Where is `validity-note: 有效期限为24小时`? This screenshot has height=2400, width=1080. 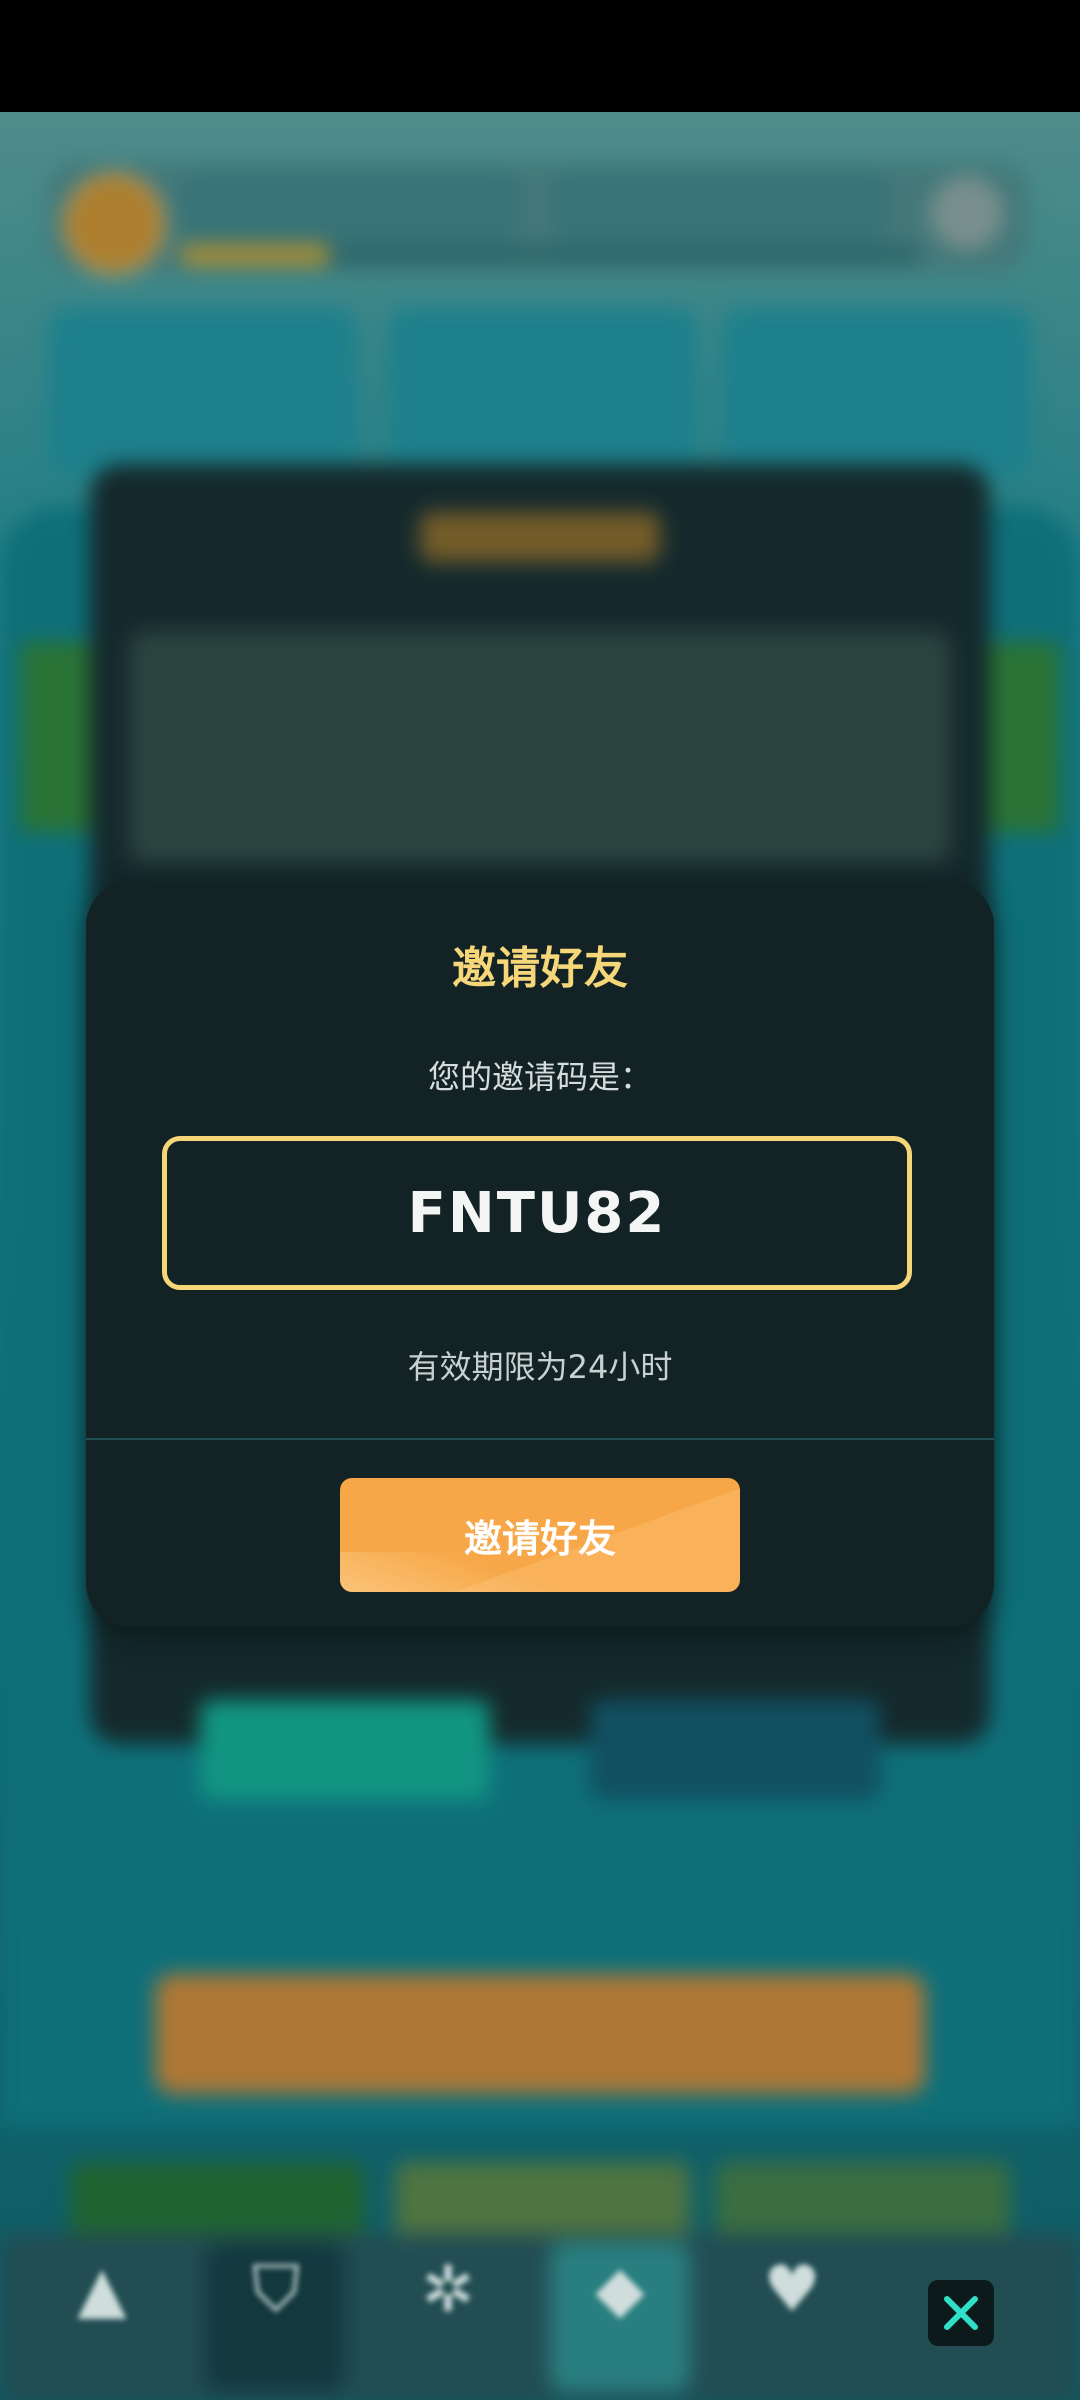
validity-note: 有效期限为24小时 is located at coordinates (540, 1367).